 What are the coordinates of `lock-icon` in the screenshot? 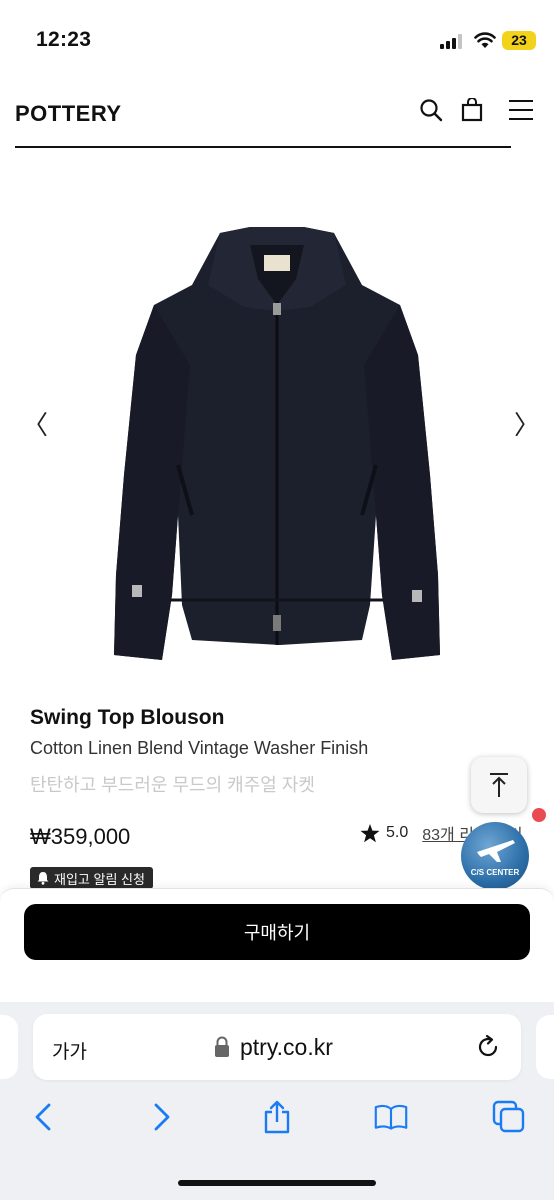 It's located at (222, 1046).